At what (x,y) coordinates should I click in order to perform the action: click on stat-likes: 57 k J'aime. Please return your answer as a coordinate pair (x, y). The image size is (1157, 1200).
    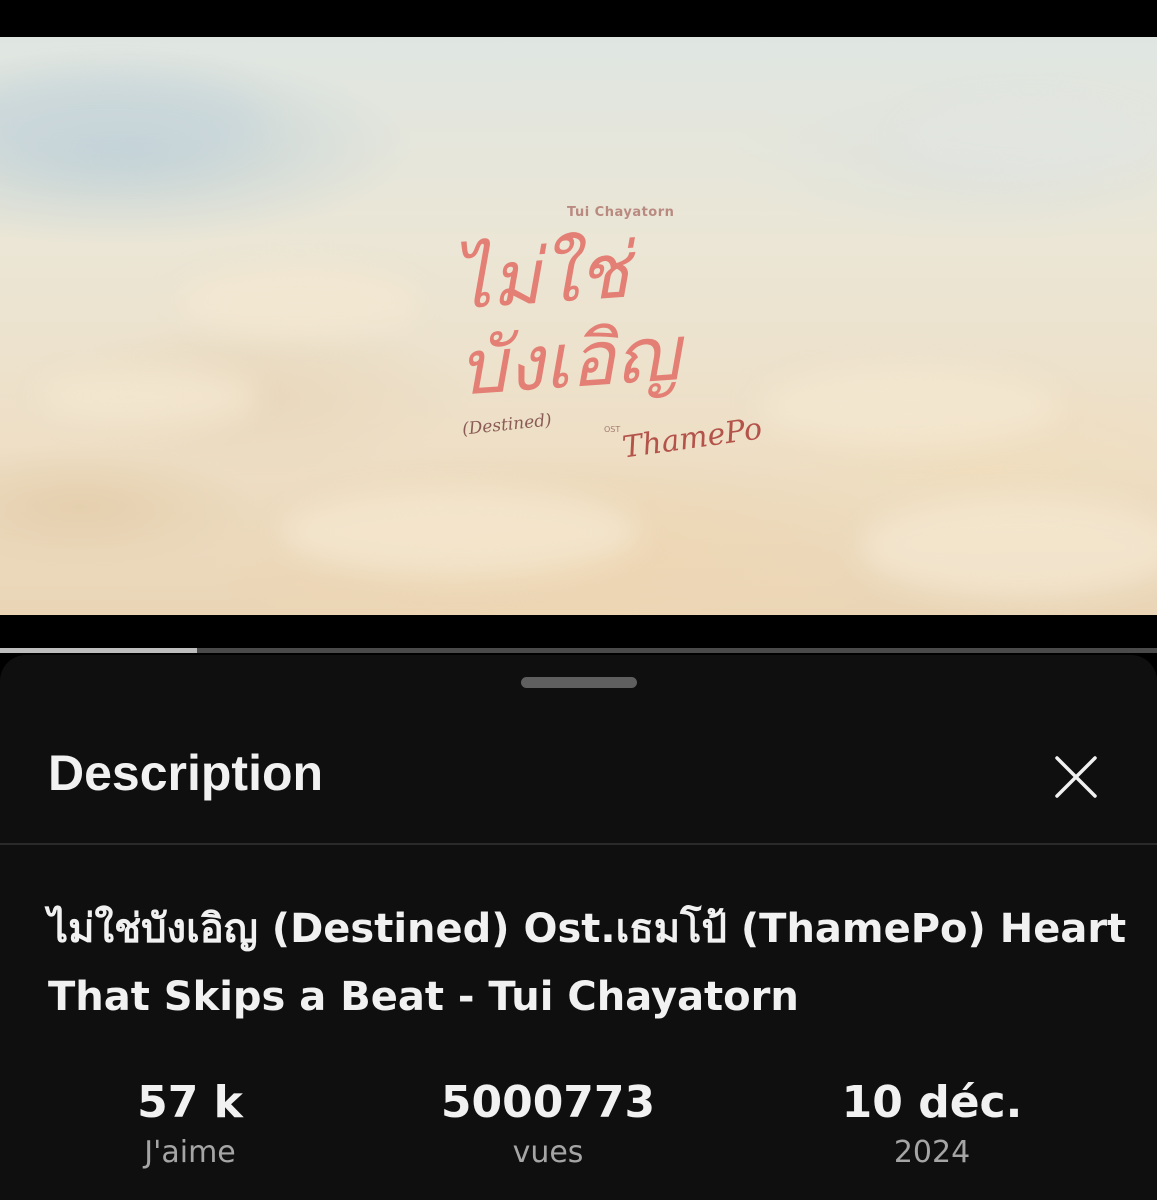
    Looking at the image, I should click on (190, 1125).